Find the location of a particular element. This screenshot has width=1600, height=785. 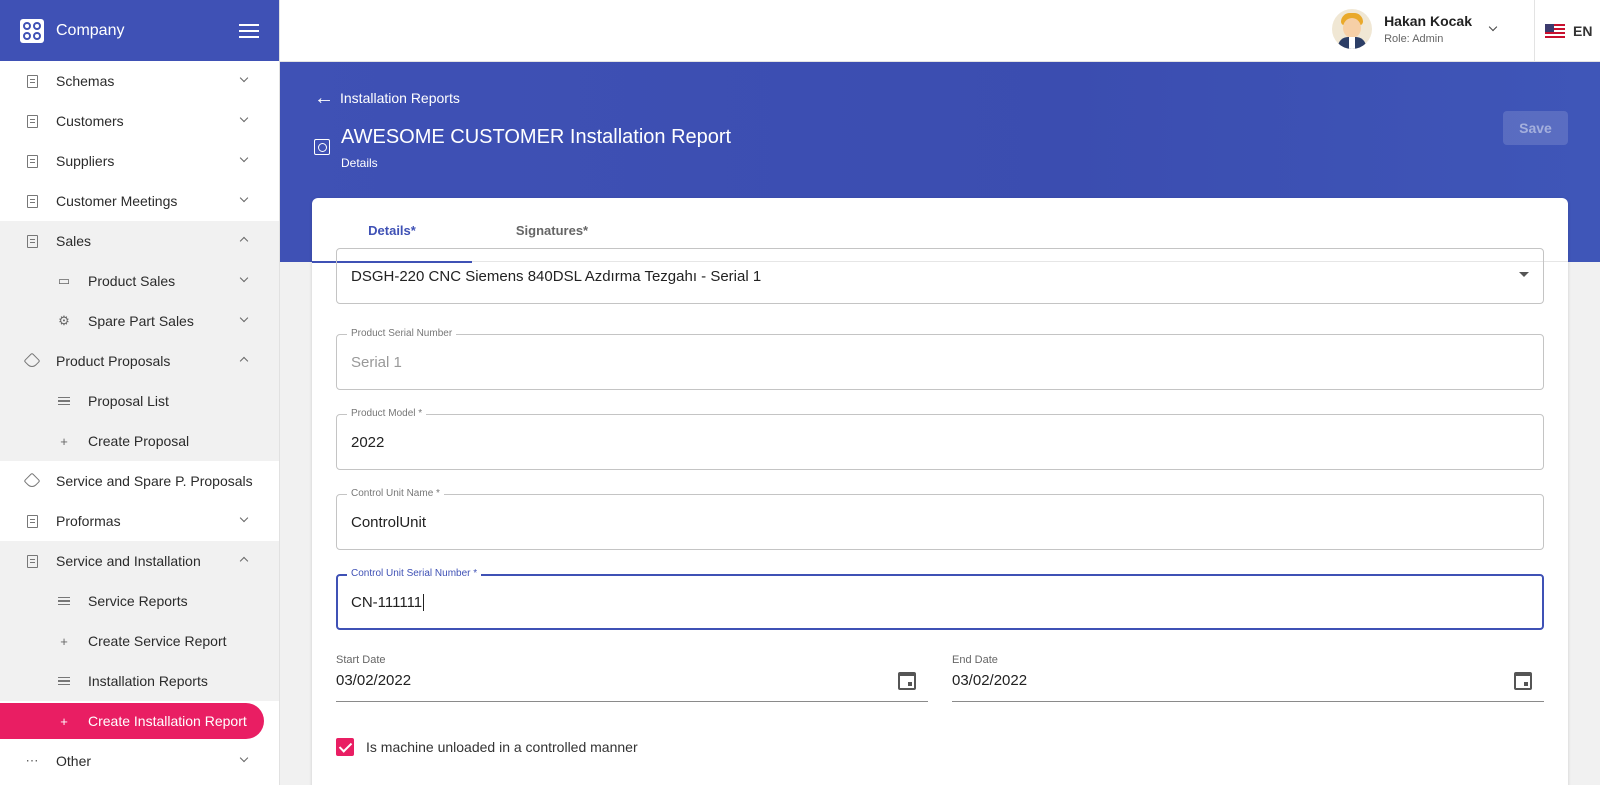

sidebar-item-service-reports: Service Reports is located at coordinates (139, 601).